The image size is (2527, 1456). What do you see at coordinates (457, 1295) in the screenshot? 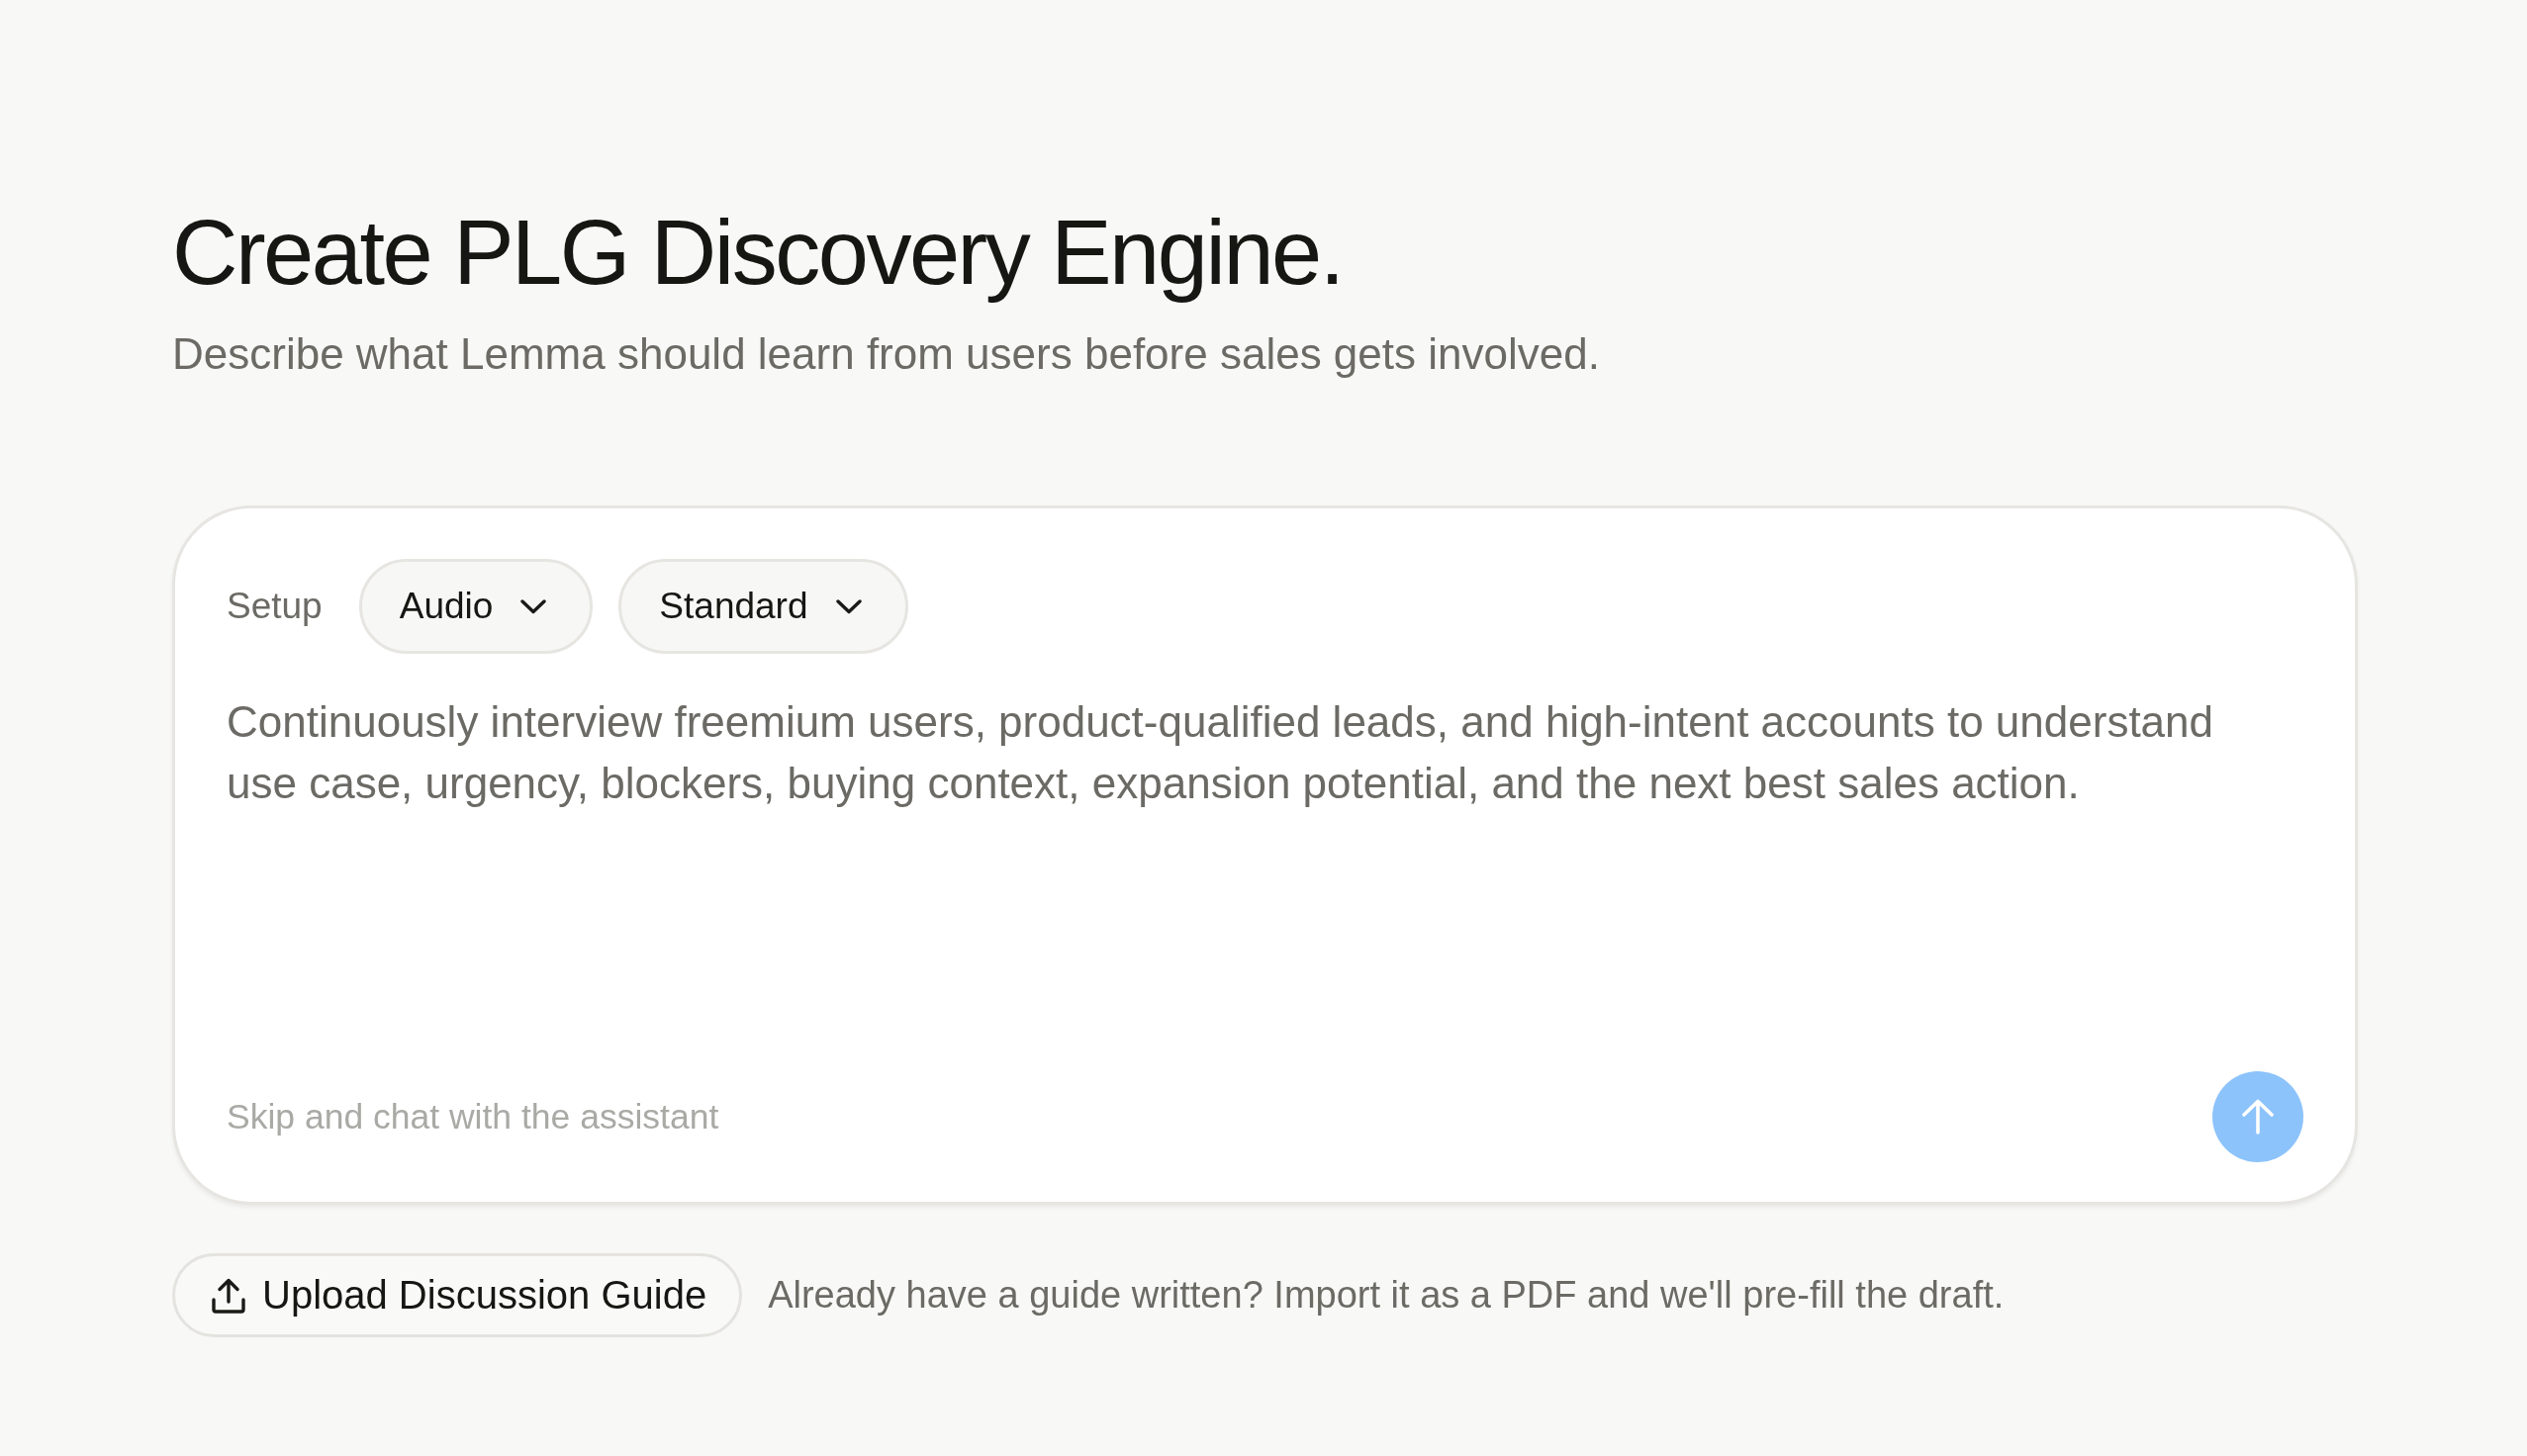
I see `upload-button: Upload Discussion Guide` at bounding box center [457, 1295].